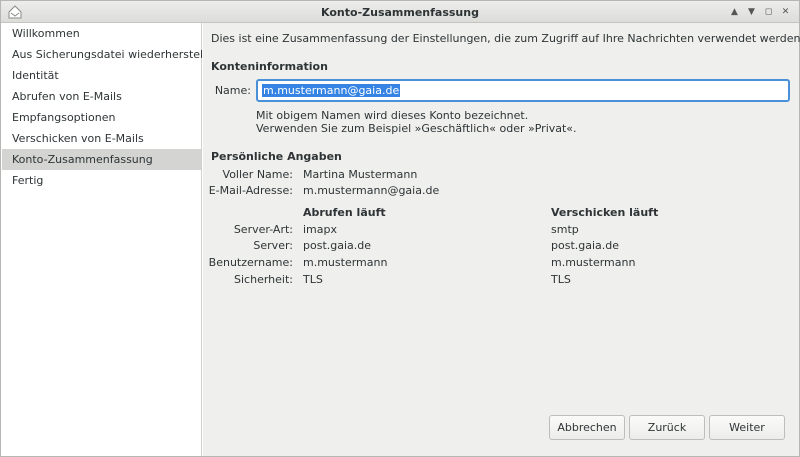 This screenshot has height=457, width=800. What do you see at coordinates (232, 90) in the screenshot?
I see `name-label: Name:` at bounding box center [232, 90].